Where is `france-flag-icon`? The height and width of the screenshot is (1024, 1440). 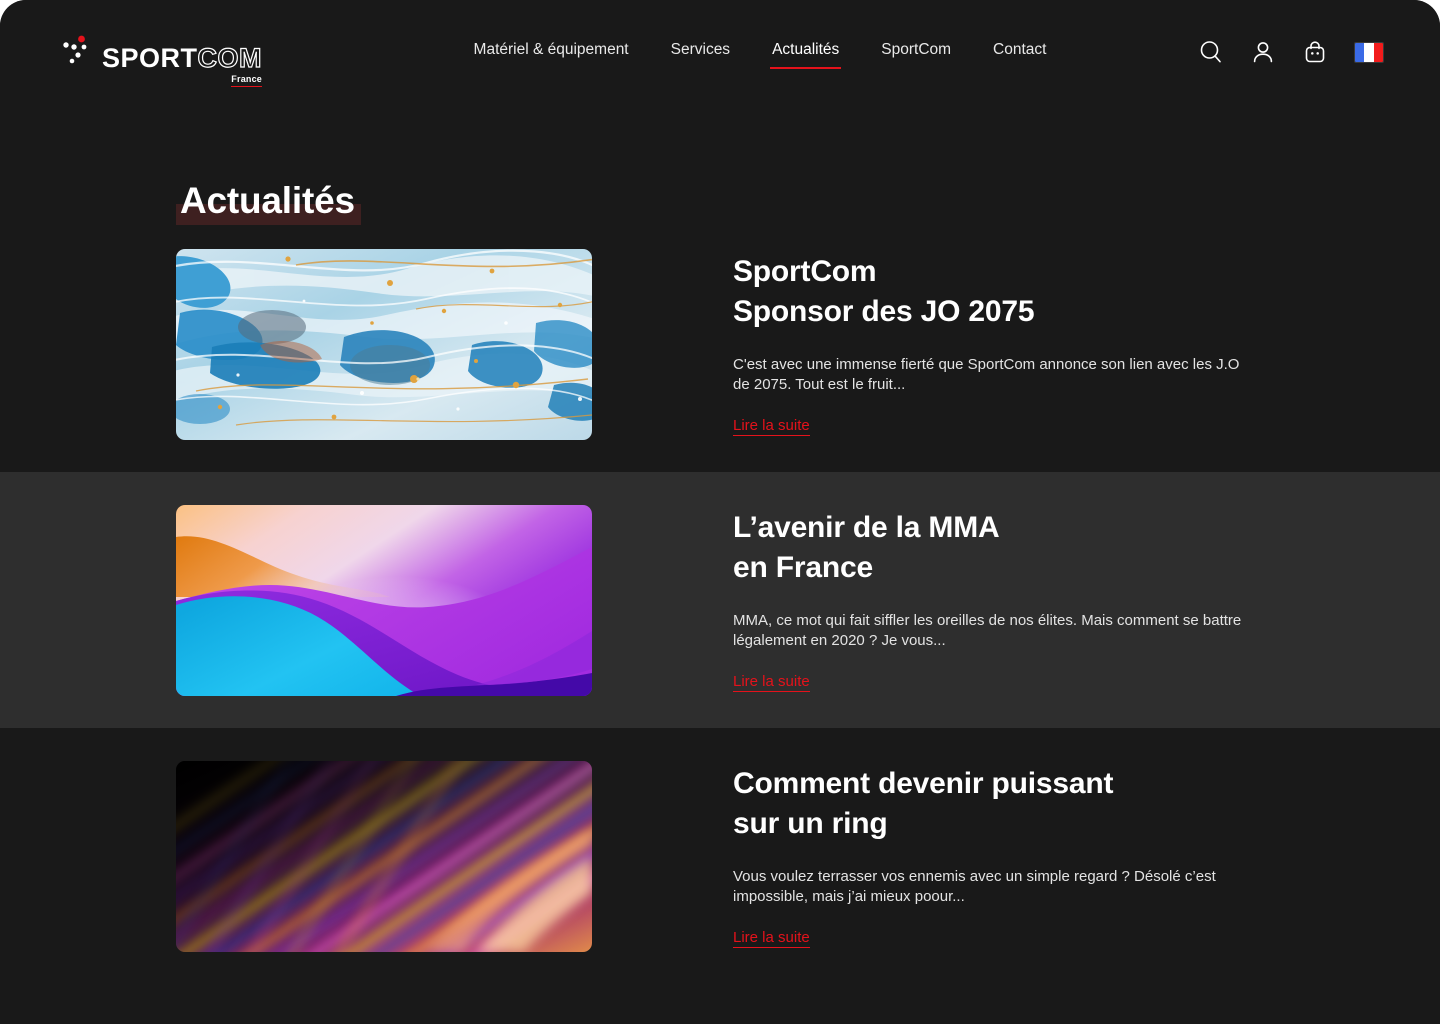
france-flag-icon is located at coordinates (1368, 52).